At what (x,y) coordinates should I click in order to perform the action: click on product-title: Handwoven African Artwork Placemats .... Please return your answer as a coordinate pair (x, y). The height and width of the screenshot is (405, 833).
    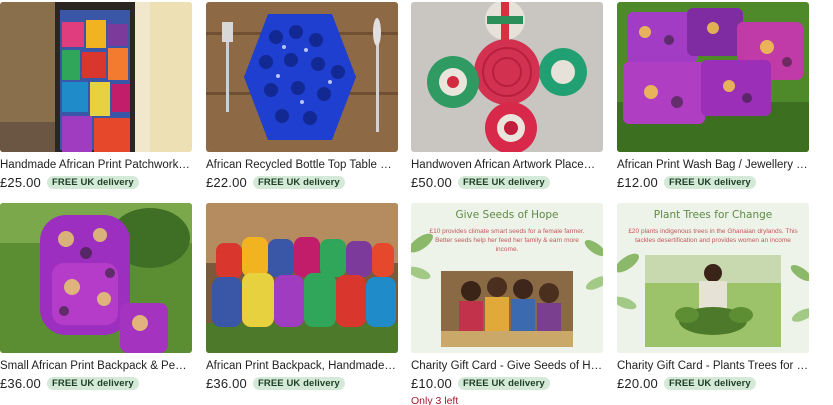
    Looking at the image, I should click on (507, 165).